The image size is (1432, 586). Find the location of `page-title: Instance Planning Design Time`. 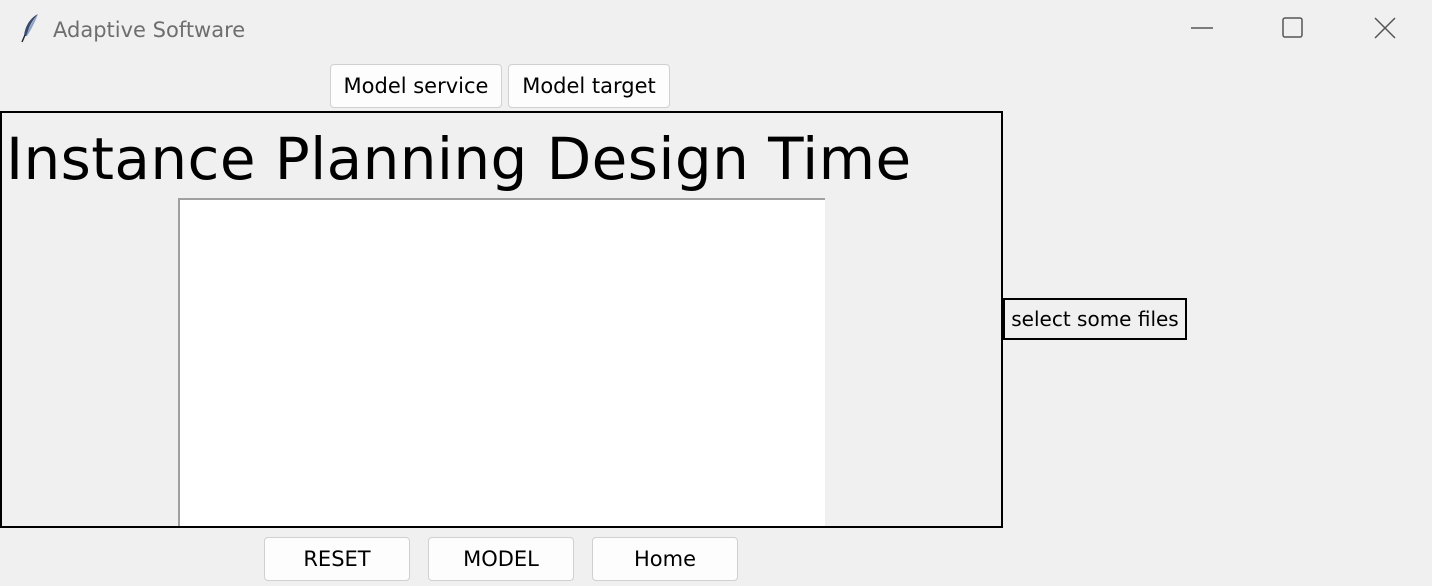

page-title: Instance Planning Design Time is located at coordinates (459, 159).